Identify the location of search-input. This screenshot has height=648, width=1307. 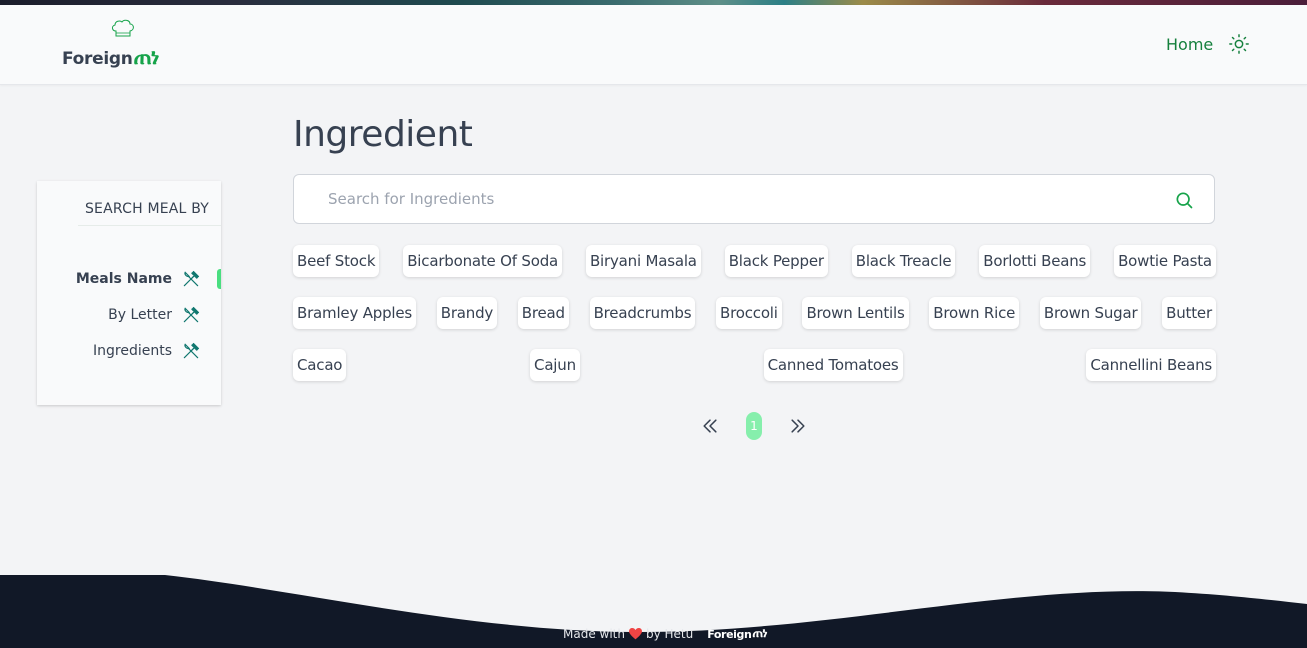
(754, 199).